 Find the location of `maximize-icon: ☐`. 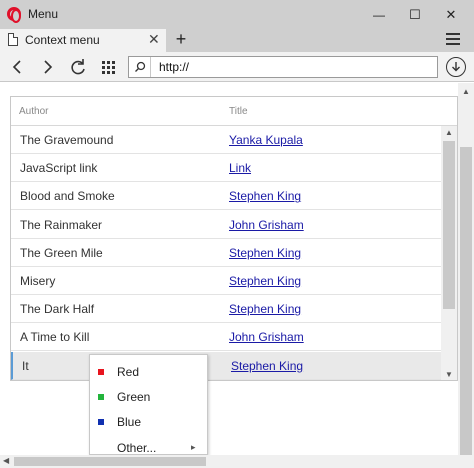

maximize-icon: ☐ is located at coordinates (415, 14).